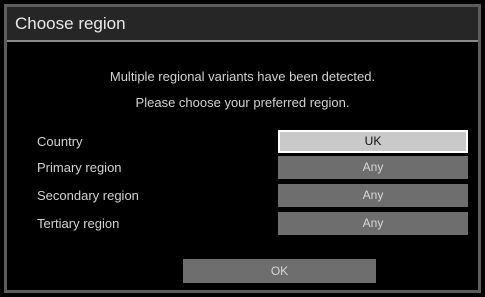 This screenshot has height=297, width=485. What do you see at coordinates (279, 271) in the screenshot?
I see `ok-button: OK` at bounding box center [279, 271].